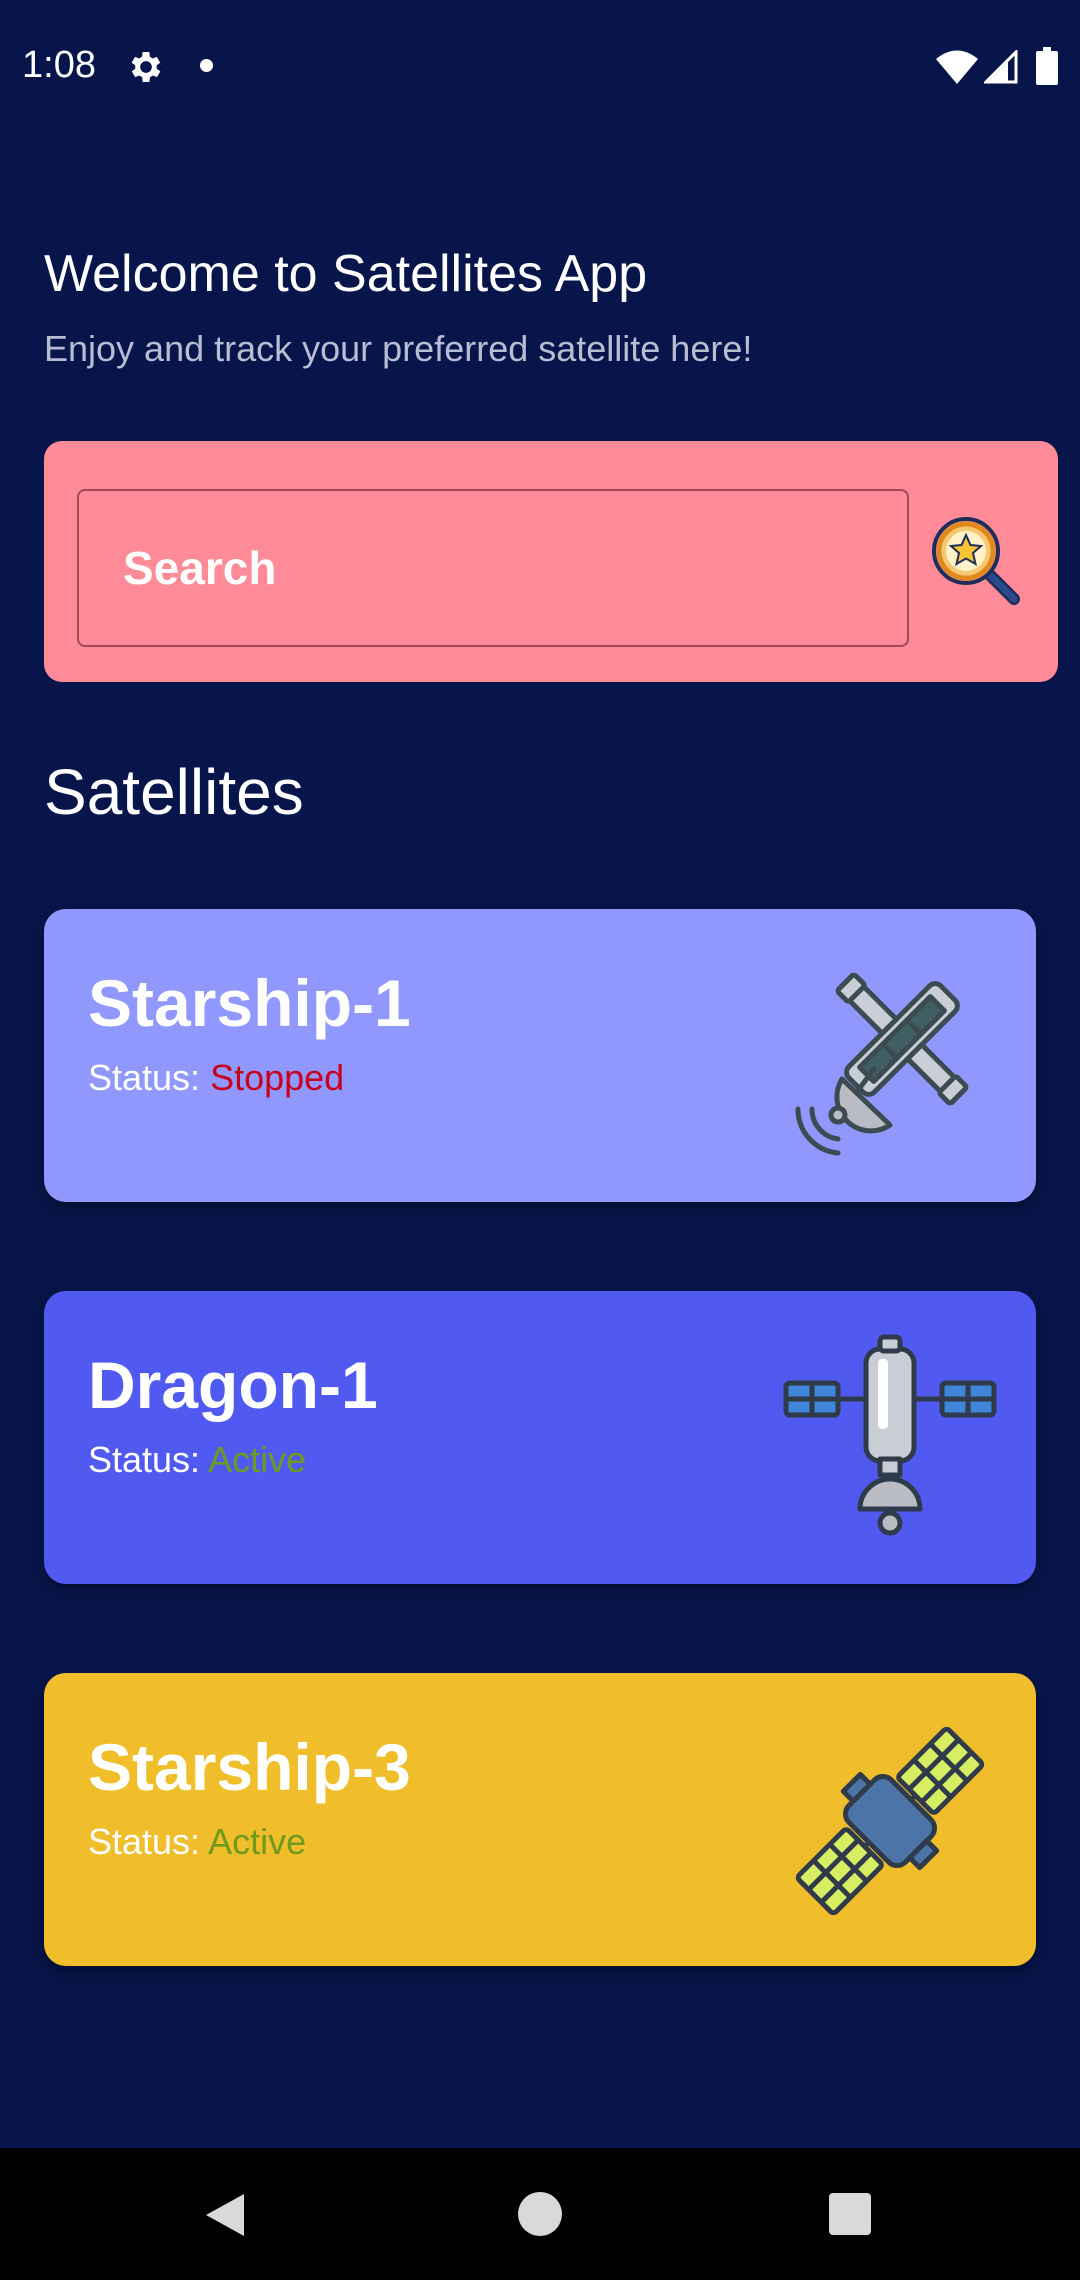 The height and width of the screenshot is (2280, 1080). I want to click on search-input: Search, so click(493, 568).